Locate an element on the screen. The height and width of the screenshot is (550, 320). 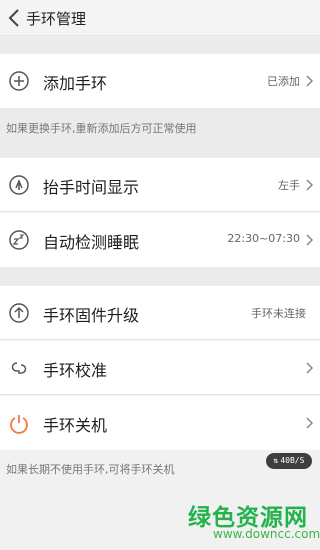
sleep-detect-label: 自动检测睡眠 is located at coordinates (91, 242).